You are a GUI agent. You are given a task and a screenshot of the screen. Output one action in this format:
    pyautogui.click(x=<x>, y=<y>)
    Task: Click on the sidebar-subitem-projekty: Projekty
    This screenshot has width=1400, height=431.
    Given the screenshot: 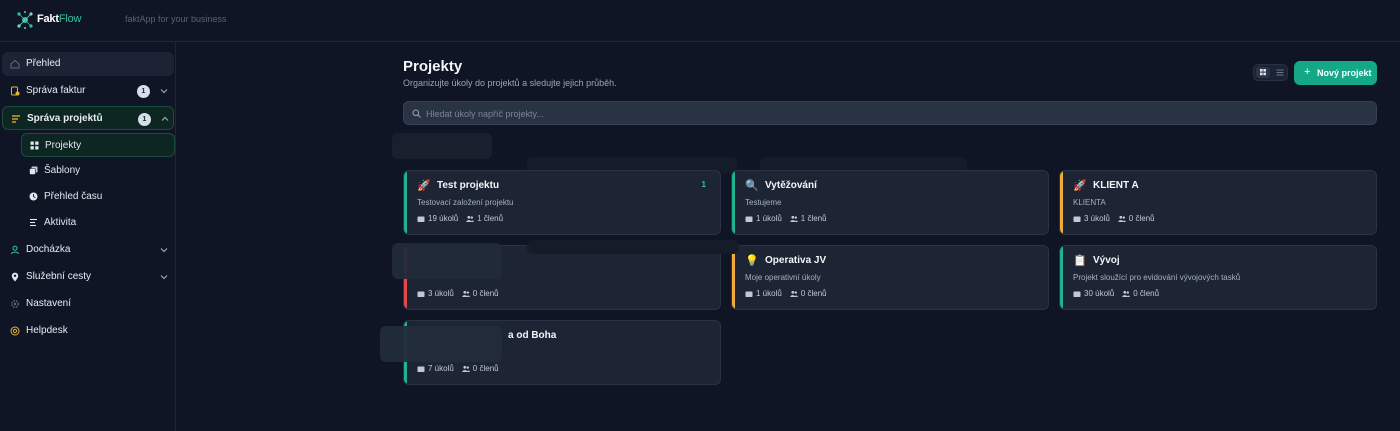 What is the action you would take?
    pyautogui.click(x=98, y=145)
    